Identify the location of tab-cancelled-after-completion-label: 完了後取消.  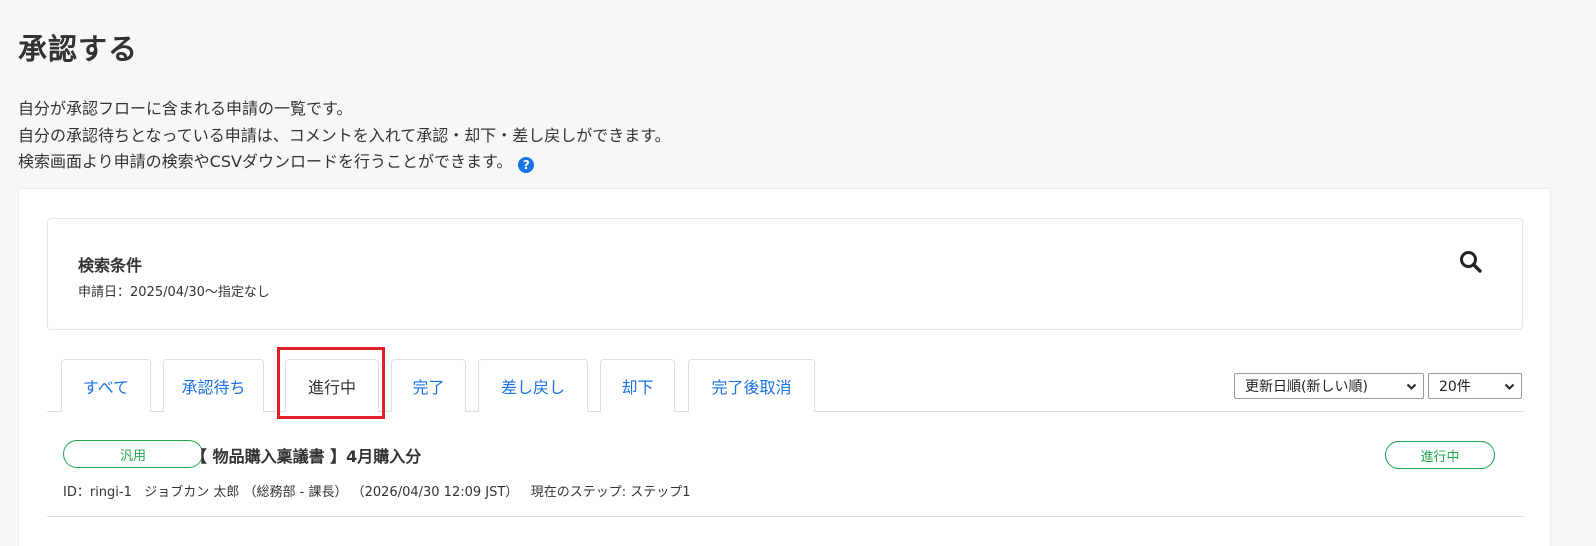
(751, 387).